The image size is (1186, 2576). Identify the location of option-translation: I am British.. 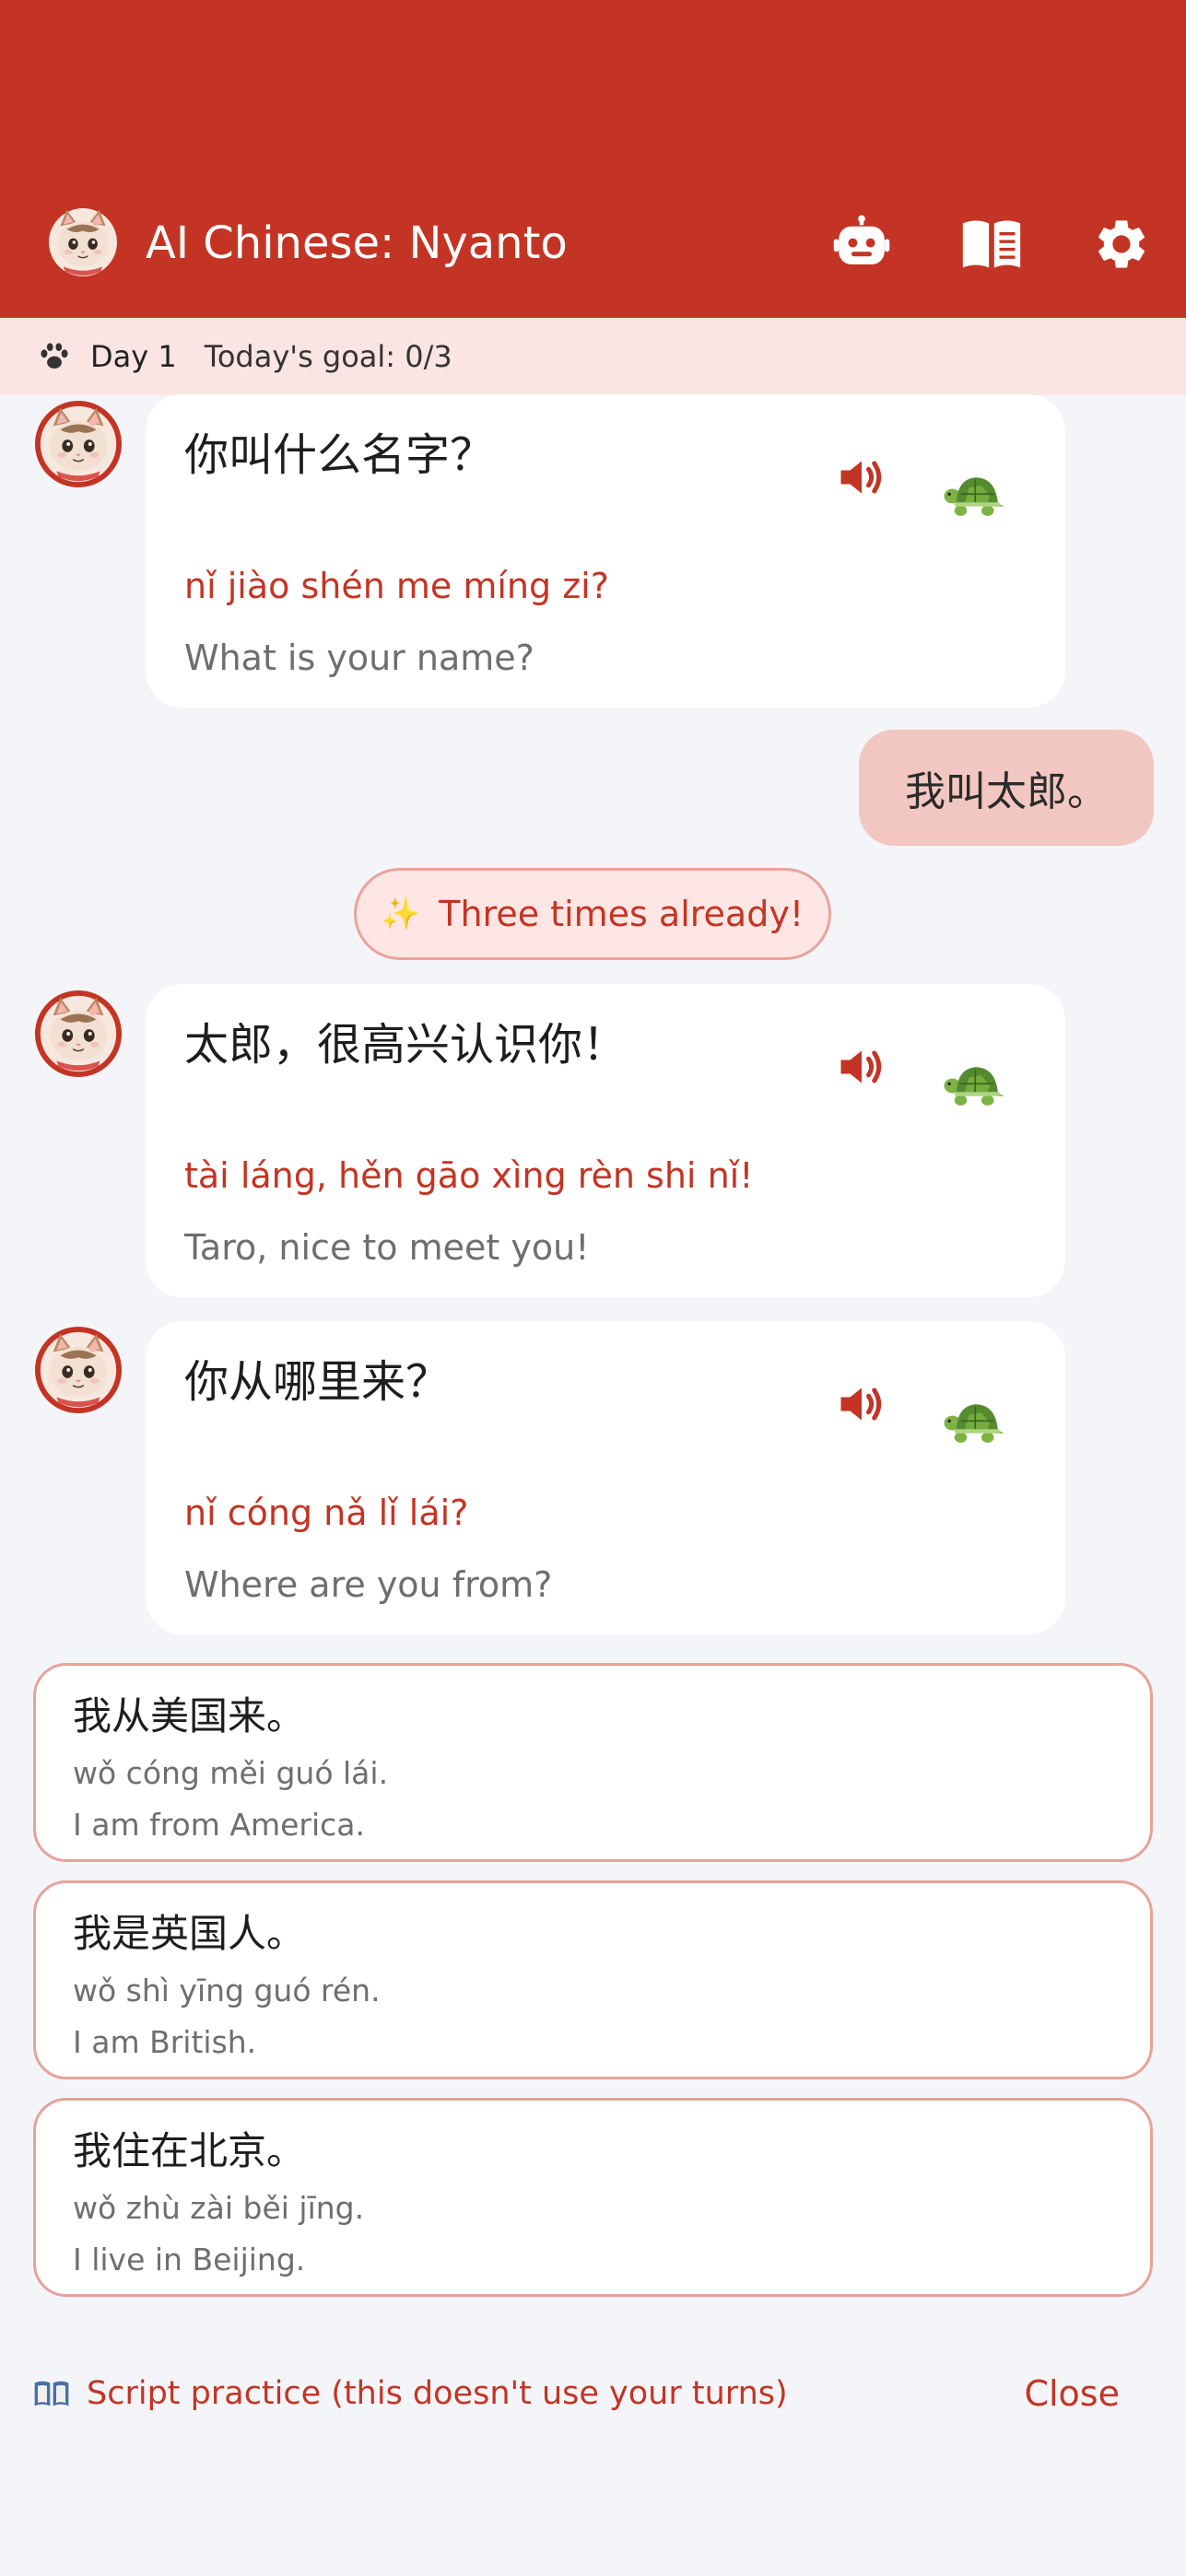
(165, 2042).